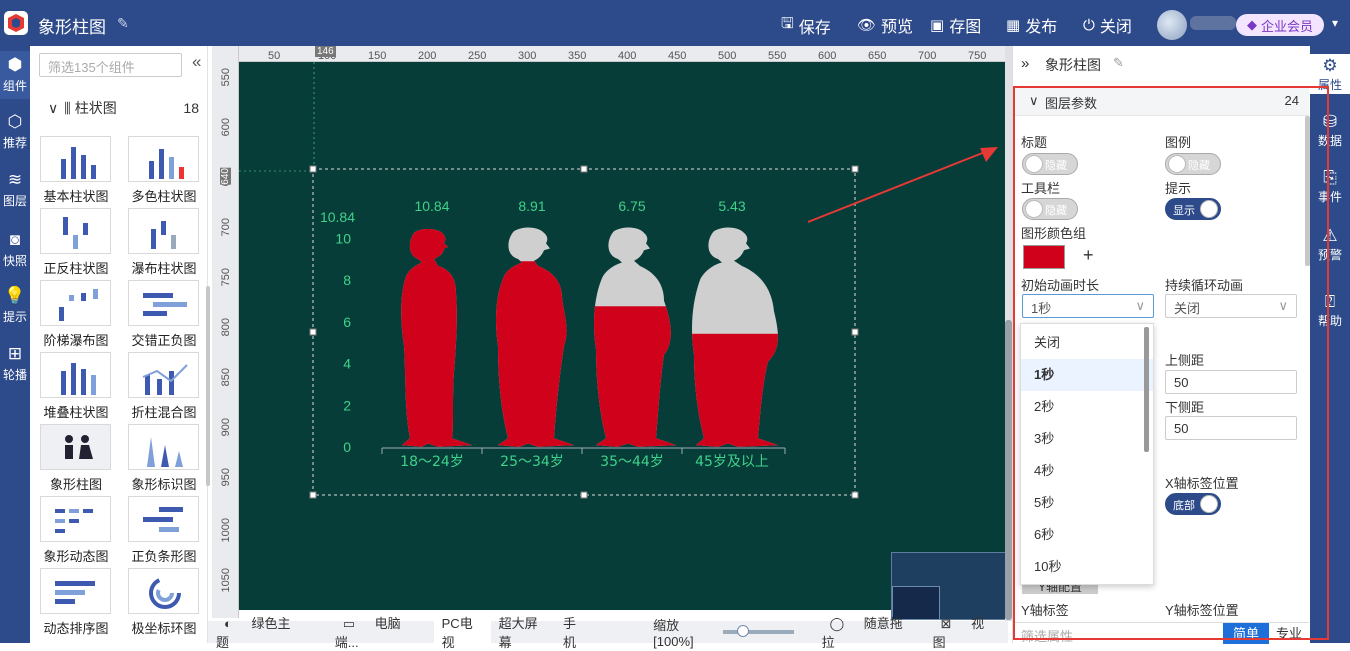  I want to click on title-toggle: 隐藏, so click(1050, 164).